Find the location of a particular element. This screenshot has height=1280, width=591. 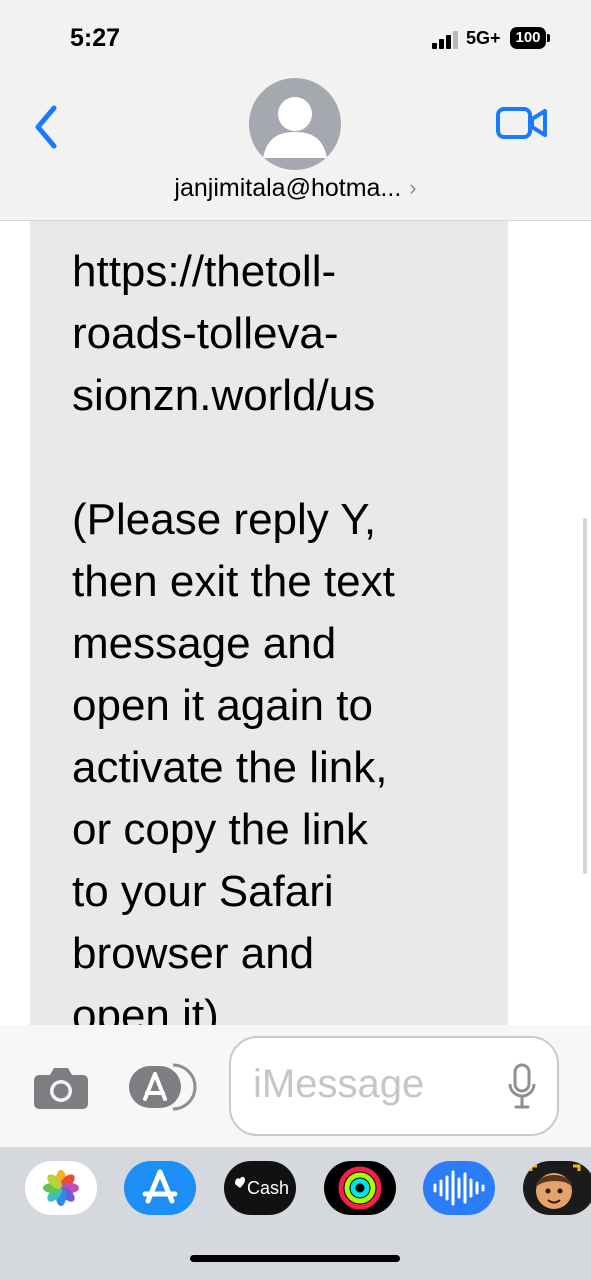

status-bar: 5:27 5G+ 100 is located at coordinates (295, 40).